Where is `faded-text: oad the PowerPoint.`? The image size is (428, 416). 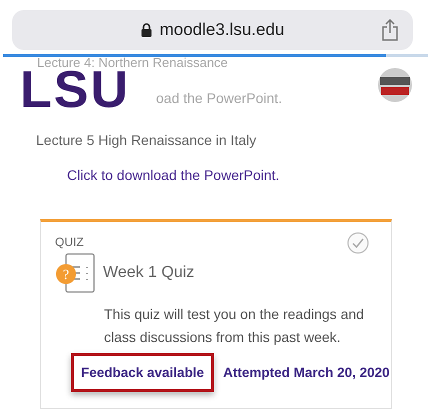
faded-text: oad the PowerPoint. is located at coordinates (219, 98).